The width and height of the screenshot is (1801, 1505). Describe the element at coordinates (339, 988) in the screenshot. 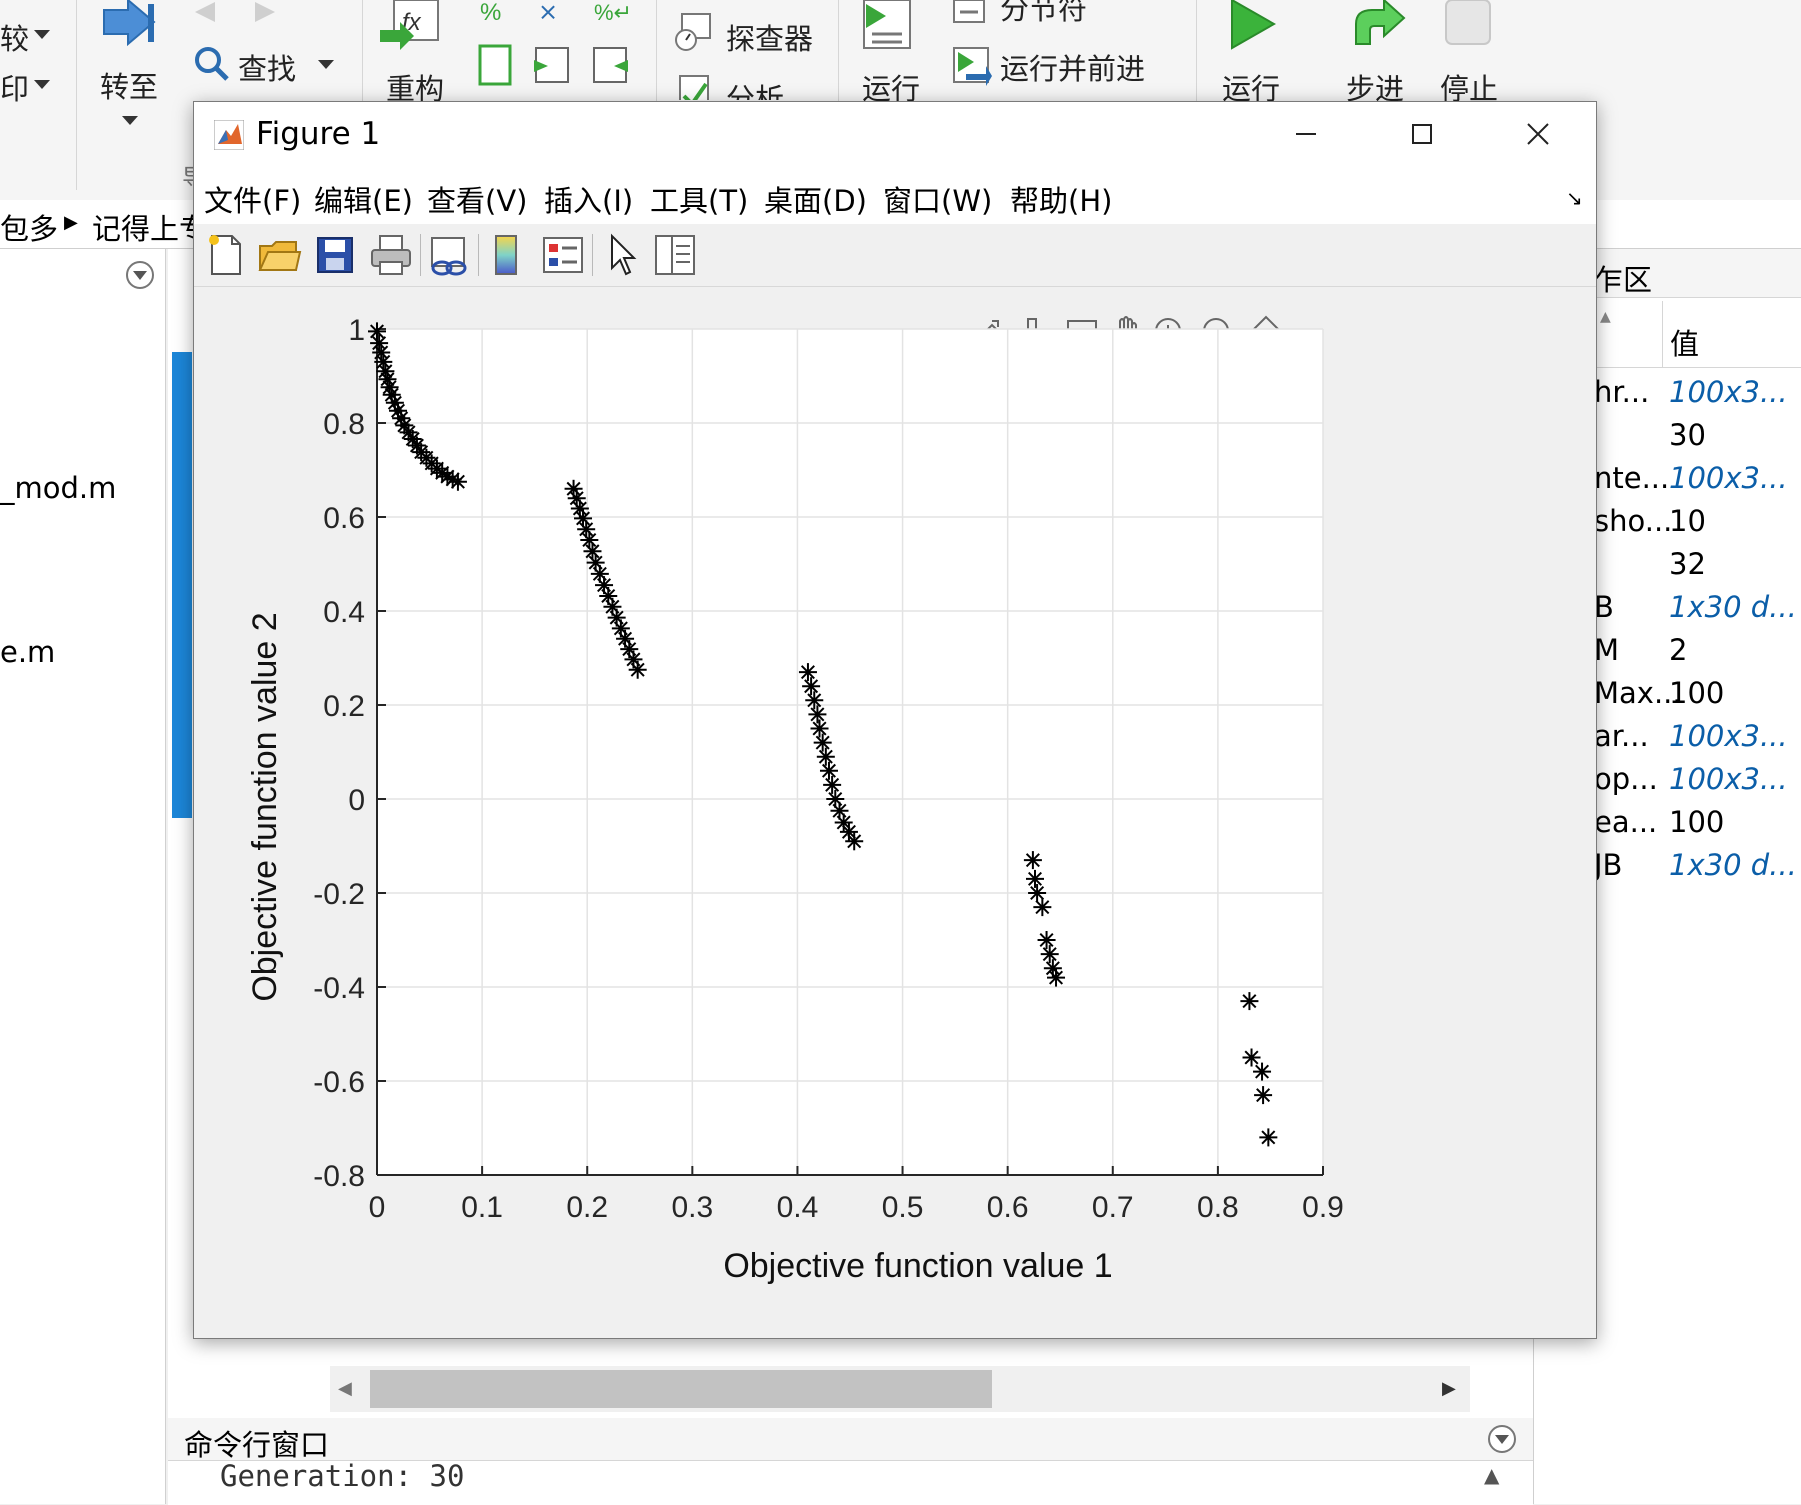

I see `y-tick-label: -0.4` at that location.